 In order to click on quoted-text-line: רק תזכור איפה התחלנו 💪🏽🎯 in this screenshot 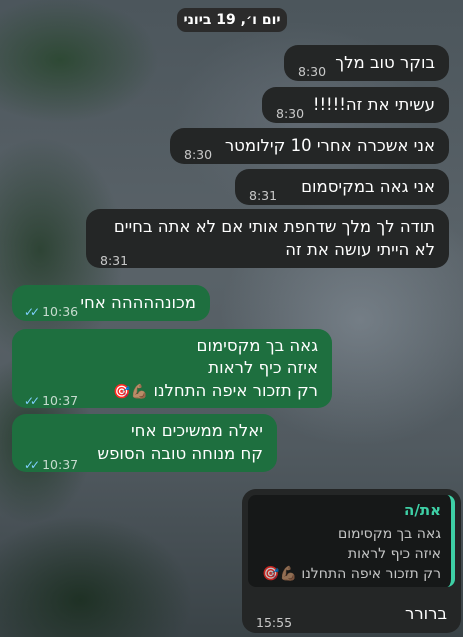, I will do `click(351, 574)`.